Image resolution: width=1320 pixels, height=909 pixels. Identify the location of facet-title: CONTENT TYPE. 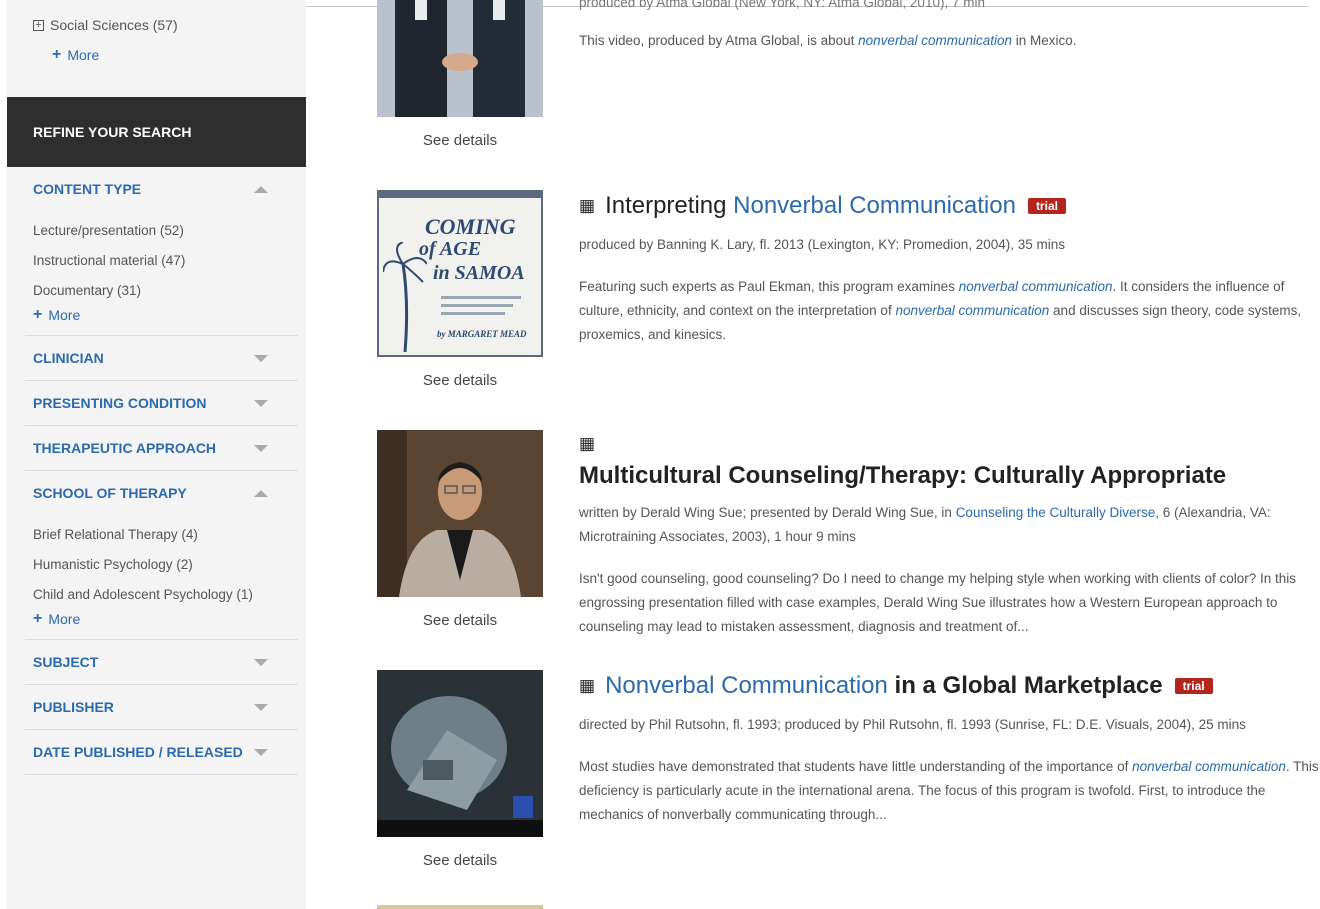
(87, 189).